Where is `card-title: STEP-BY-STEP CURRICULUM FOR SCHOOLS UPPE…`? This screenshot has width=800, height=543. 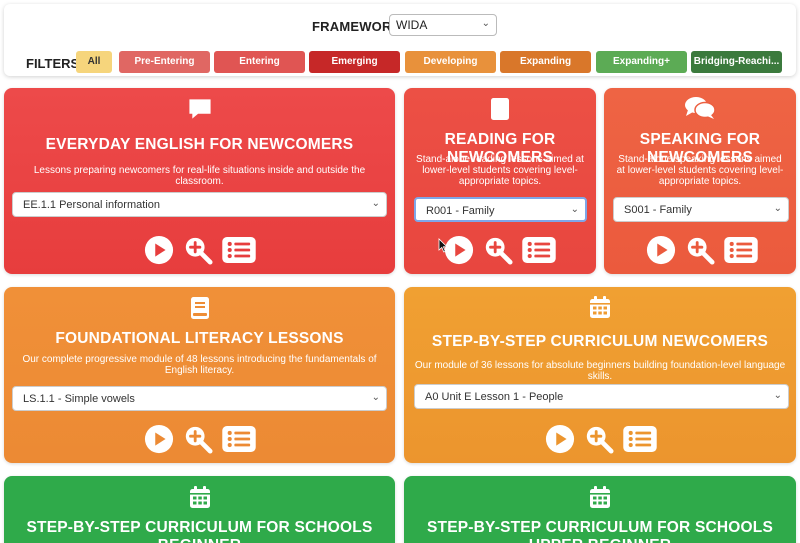 card-title: STEP-BY-STEP CURRICULUM FOR SCHOOLS UPPE… is located at coordinates (599, 531).